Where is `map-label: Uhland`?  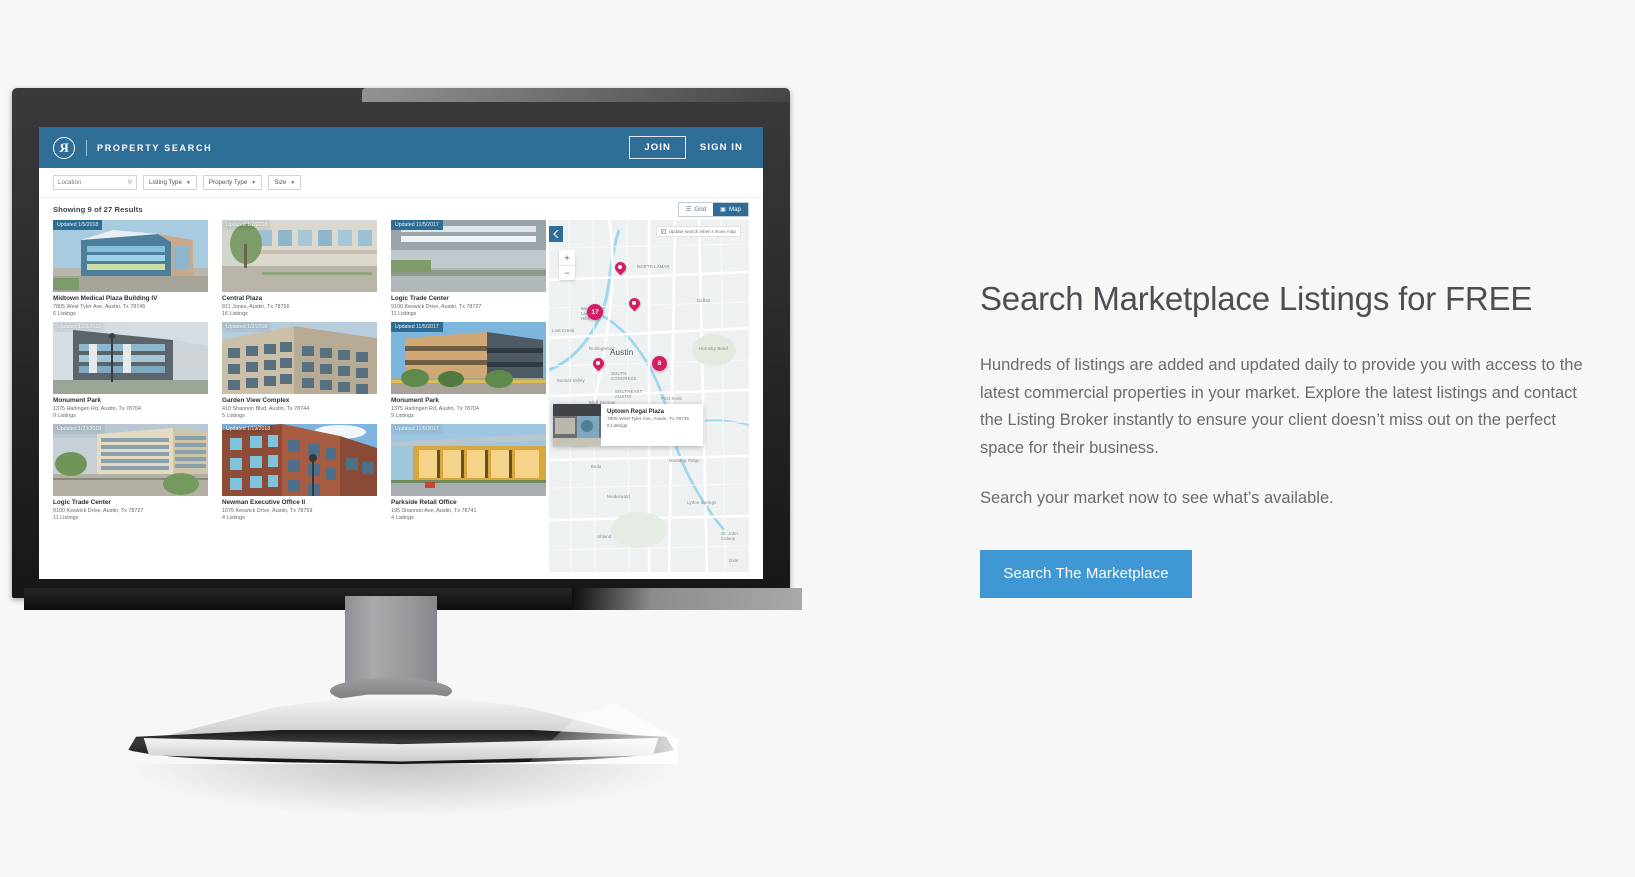 map-label: Uhland is located at coordinates (604, 536).